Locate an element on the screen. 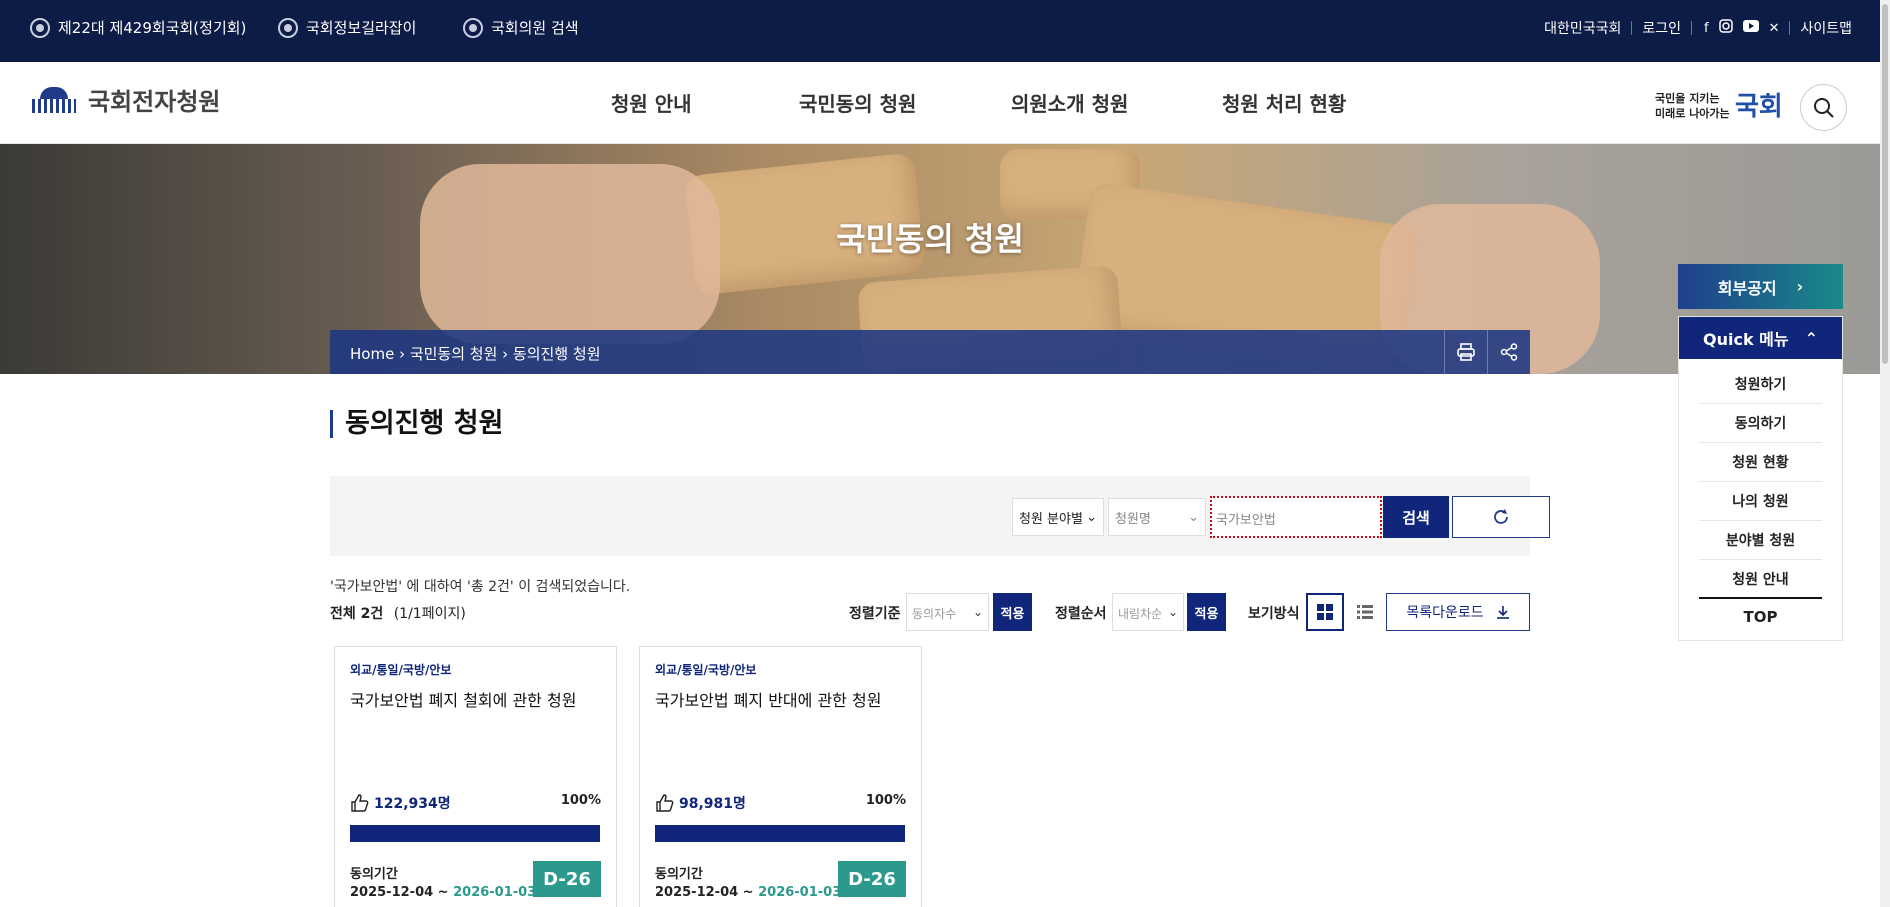 This screenshot has width=1890, height=907. order-select-value: 내림차순 is located at coordinates (1140, 614).